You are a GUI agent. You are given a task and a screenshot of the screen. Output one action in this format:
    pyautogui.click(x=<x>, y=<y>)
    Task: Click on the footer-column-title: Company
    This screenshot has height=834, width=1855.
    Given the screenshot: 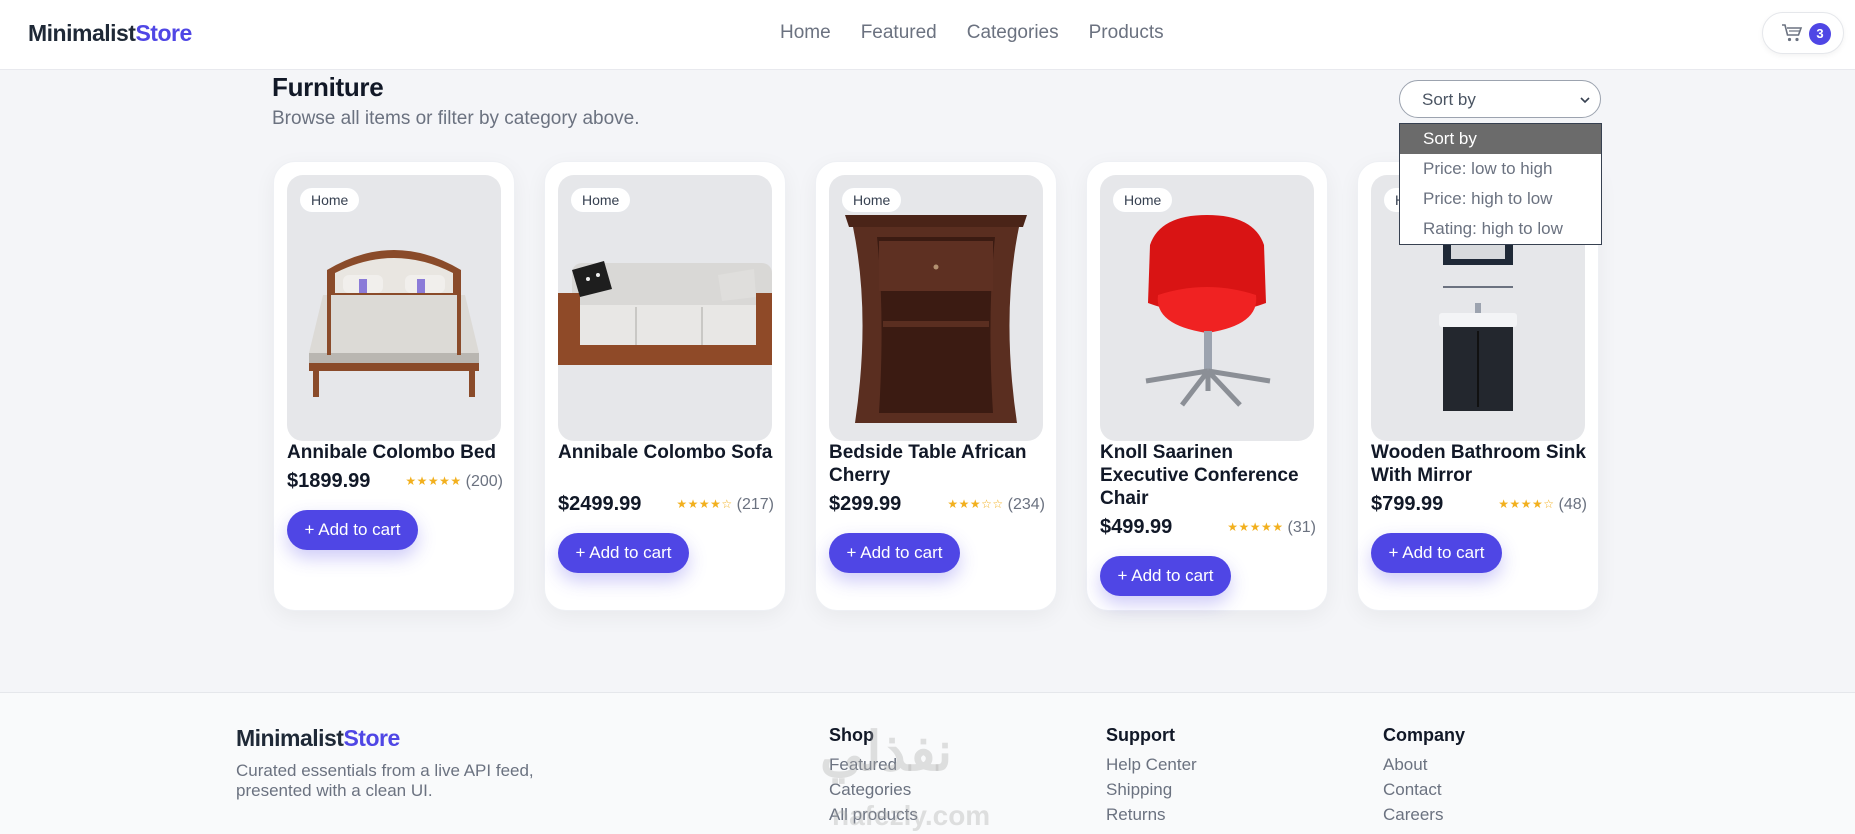 What is the action you would take?
    pyautogui.click(x=1424, y=735)
    